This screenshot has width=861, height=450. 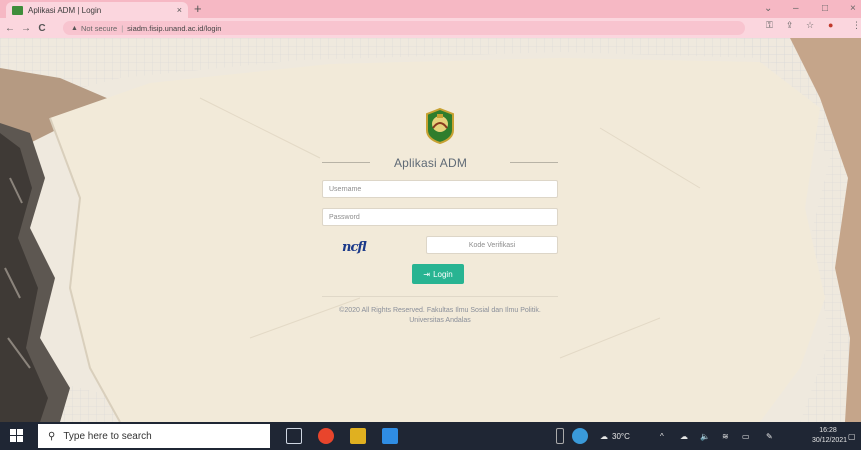 I want to click on battery-icon: ▭, so click(x=746, y=436).